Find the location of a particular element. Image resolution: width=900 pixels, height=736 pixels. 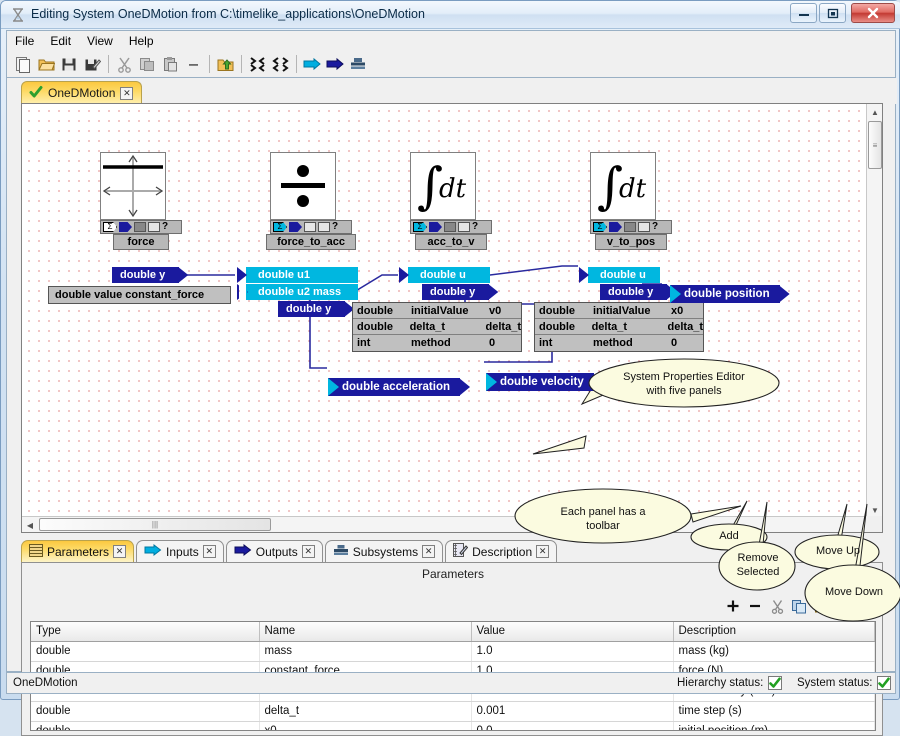

copy-button is located at coordinates (799, 606).